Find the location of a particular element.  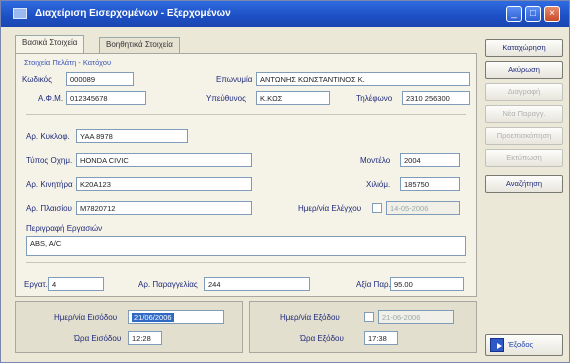

departure-date-field: 21-06-2006 is located at coordinates (416, 317).